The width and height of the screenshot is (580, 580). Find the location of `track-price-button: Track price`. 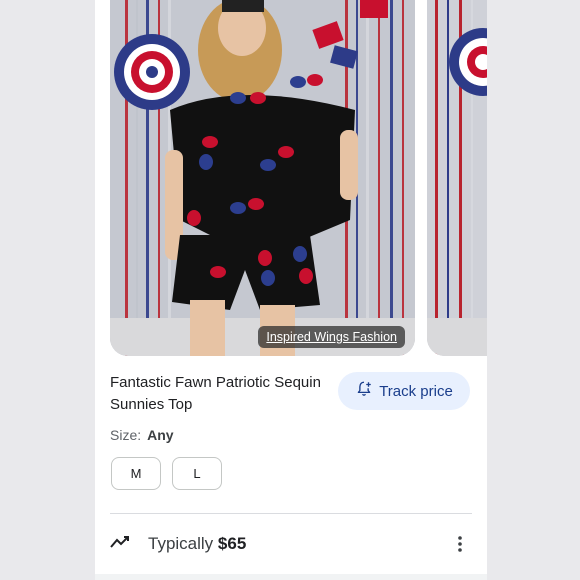

track-price-button: Track price is located at coordinates (404, 391).